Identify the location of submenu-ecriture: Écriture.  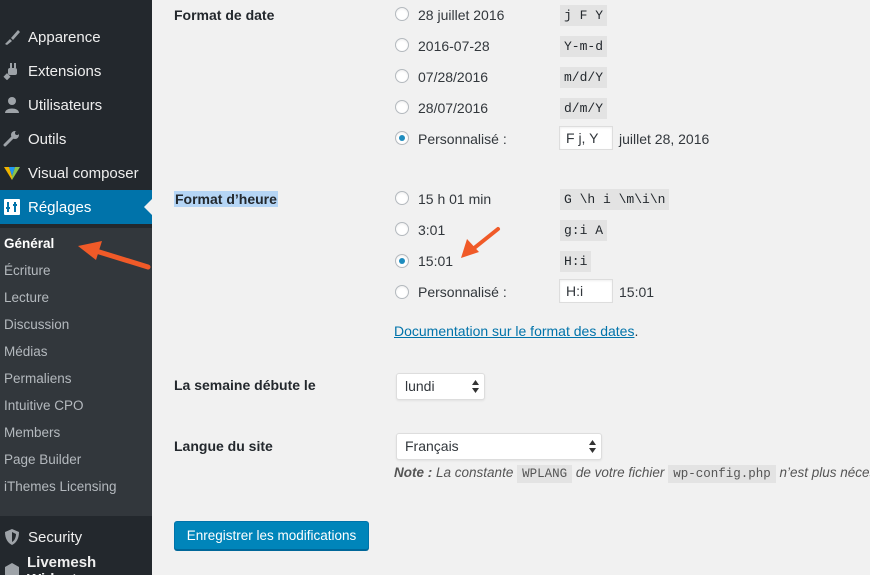
(27, 271).